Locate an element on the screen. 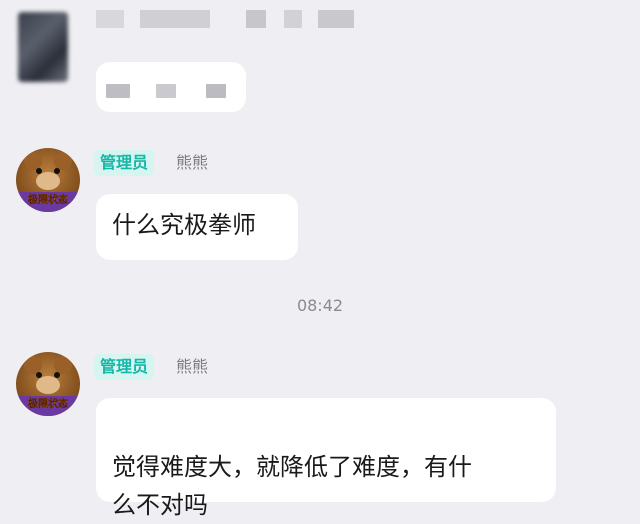 The image size is (640, 524). message-bubble: 什么究极拳师 is located at coordinates (197, 227).